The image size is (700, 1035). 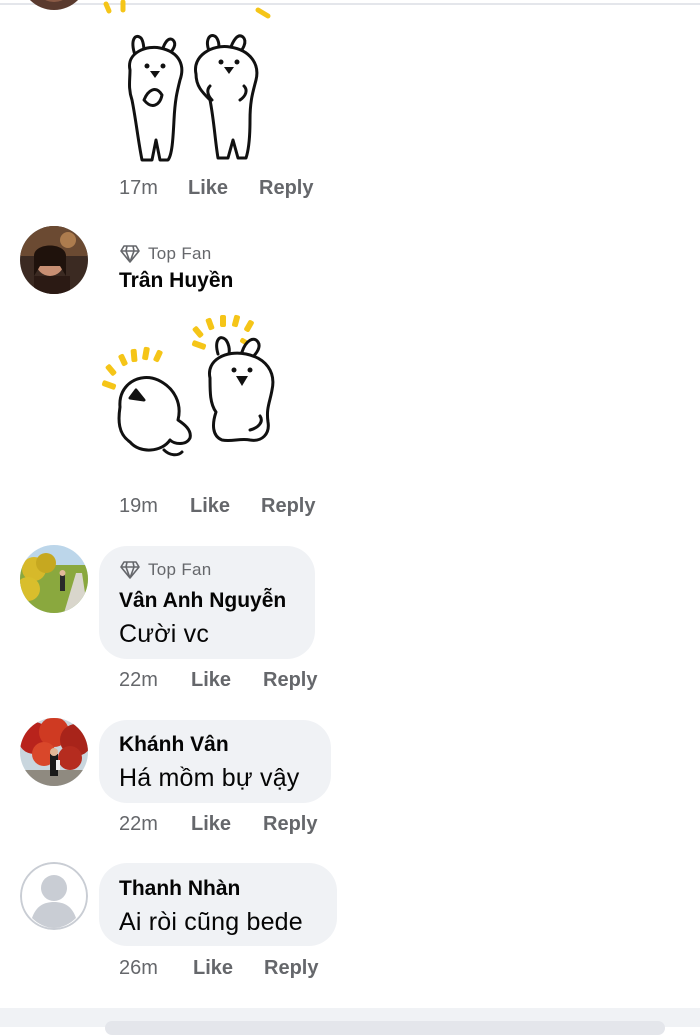 What do you see at coordinates (211, 922) in the screenshot?
I see `comment-text: Ai ròi cũng bede` at bounding box center [211, 922].